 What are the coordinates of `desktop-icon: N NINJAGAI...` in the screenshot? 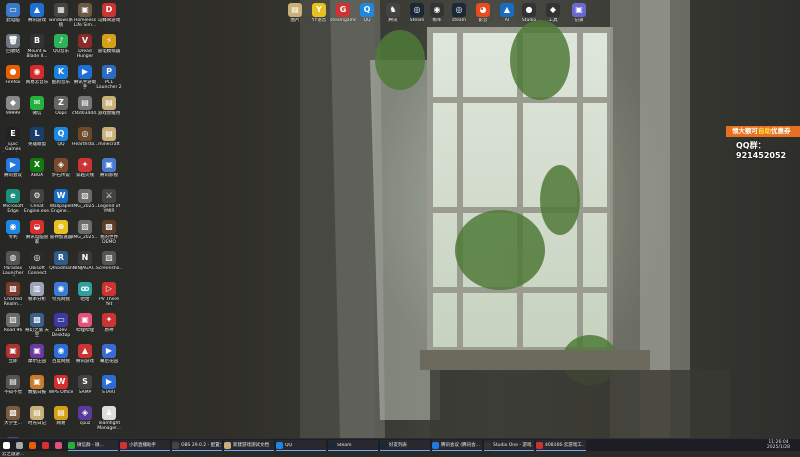 It's located at (85, 261).